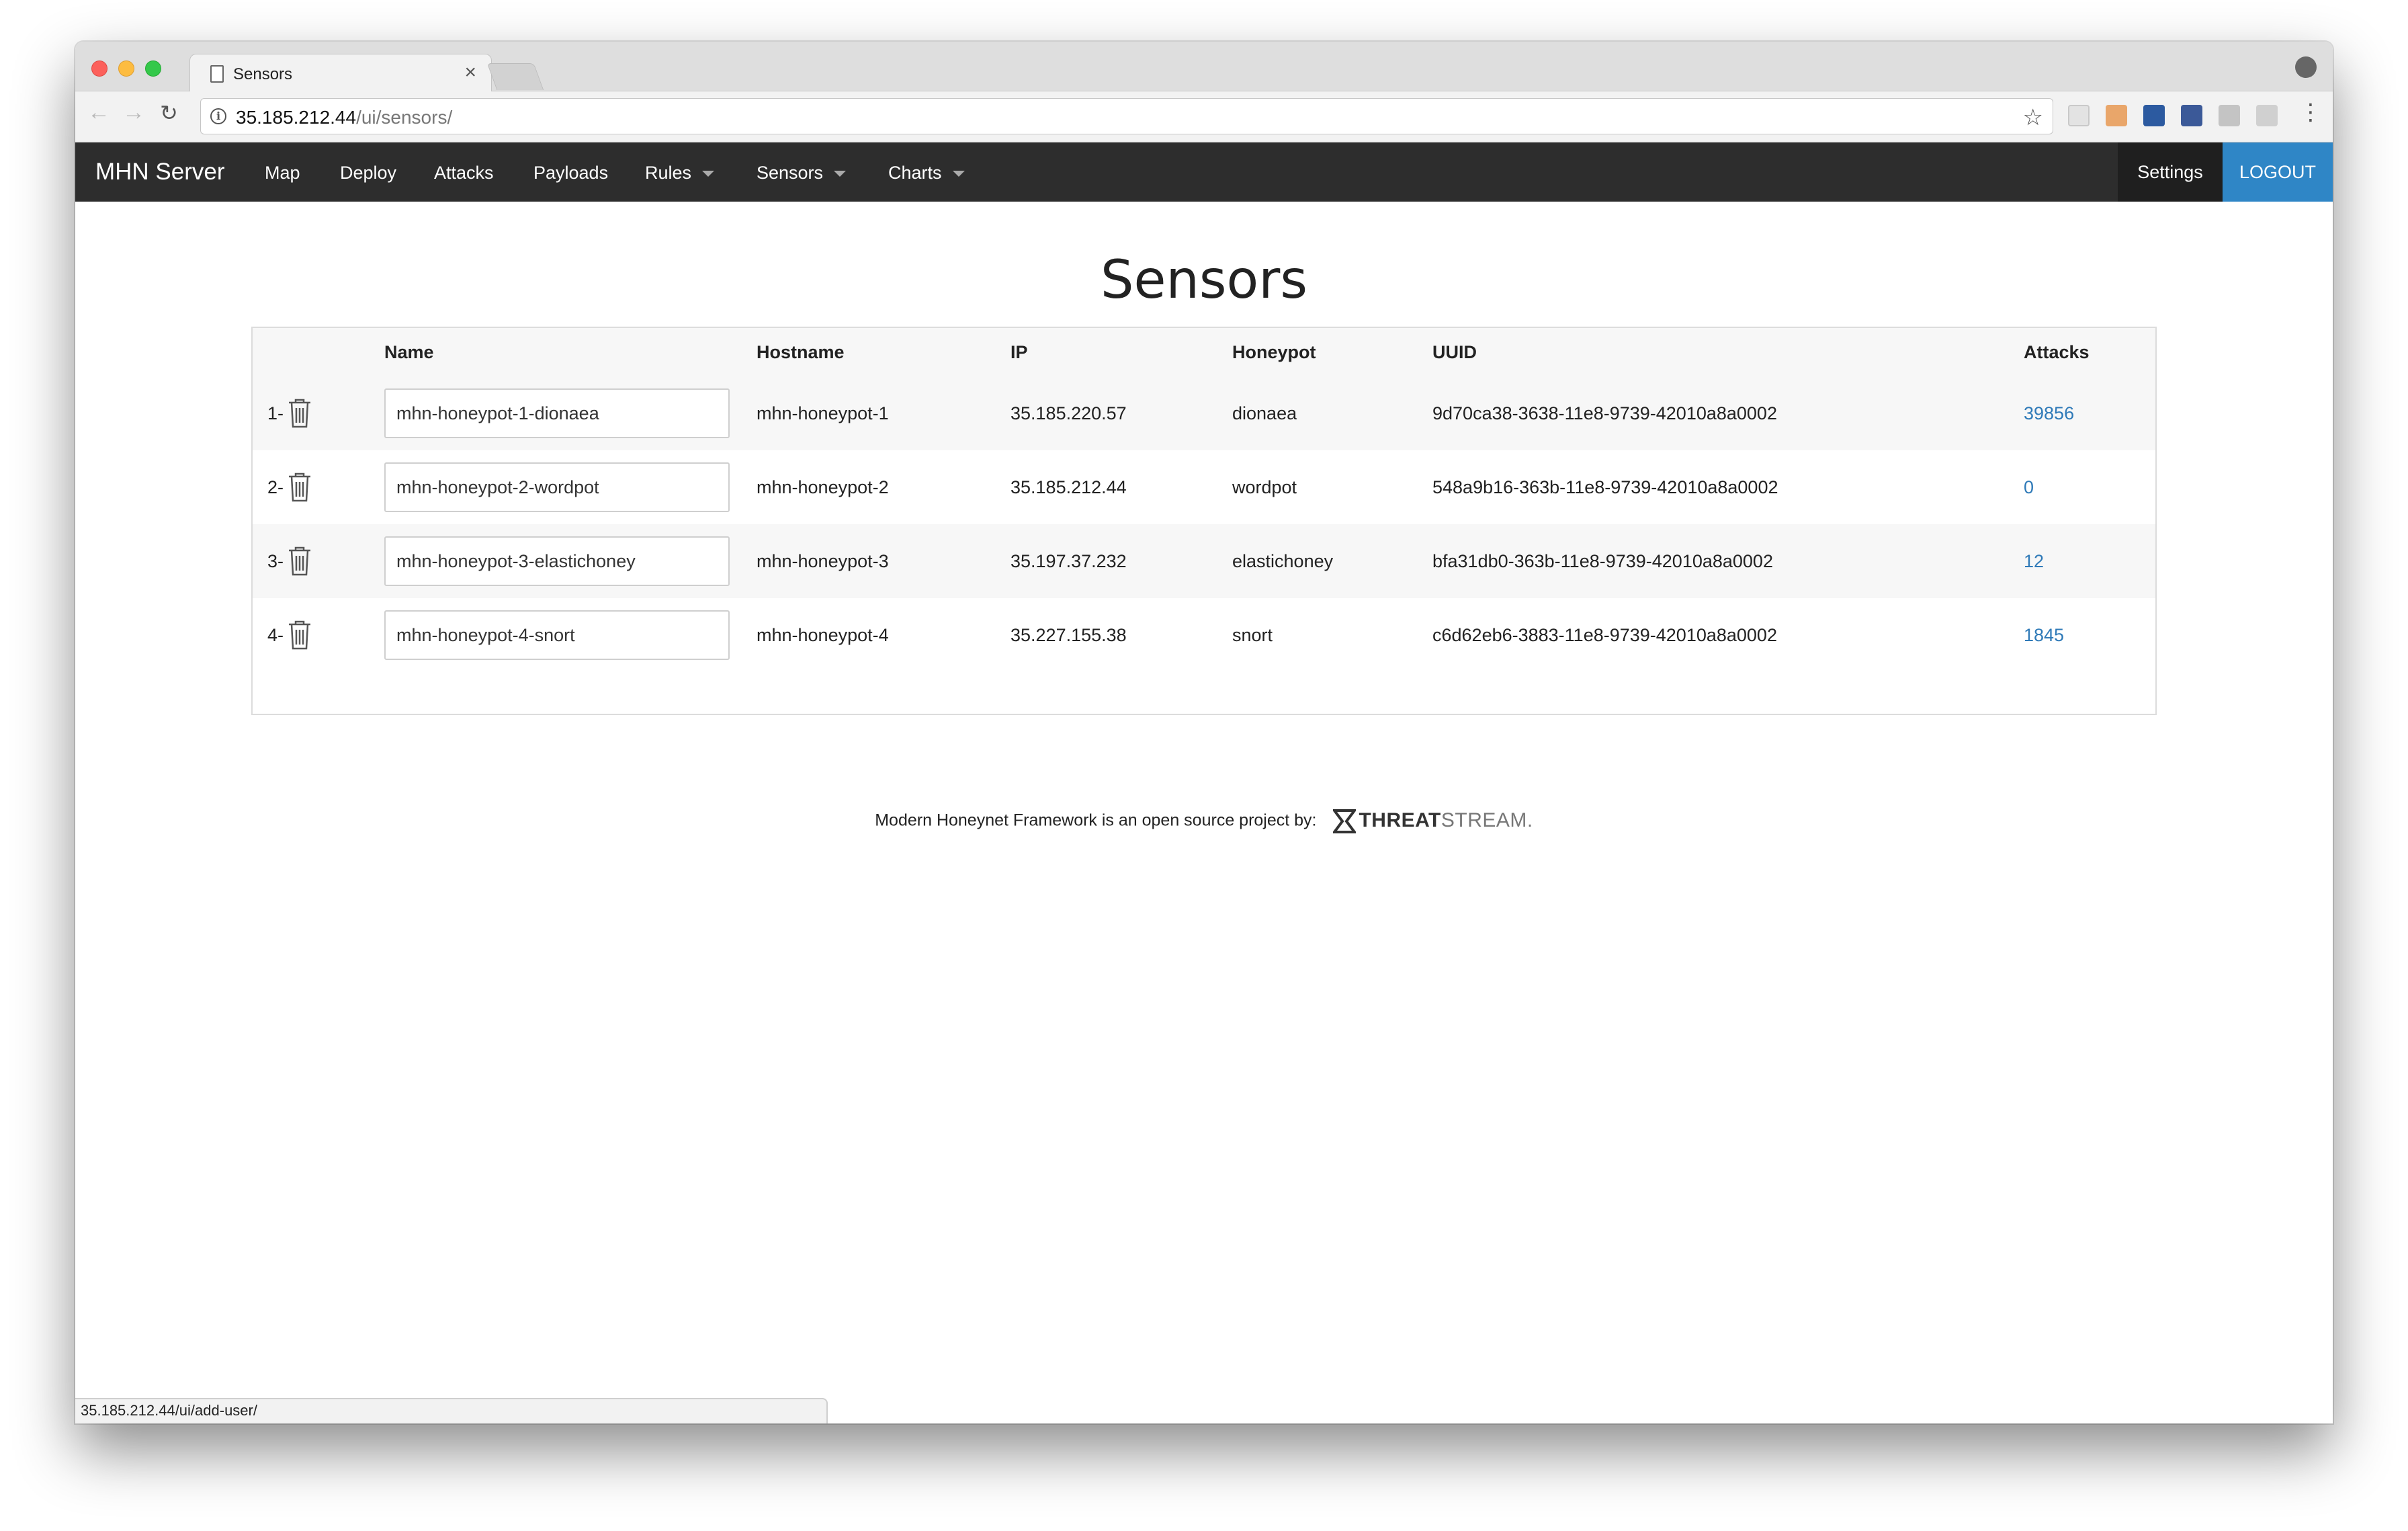  I want to click on close-window-button, so click(99, 68).